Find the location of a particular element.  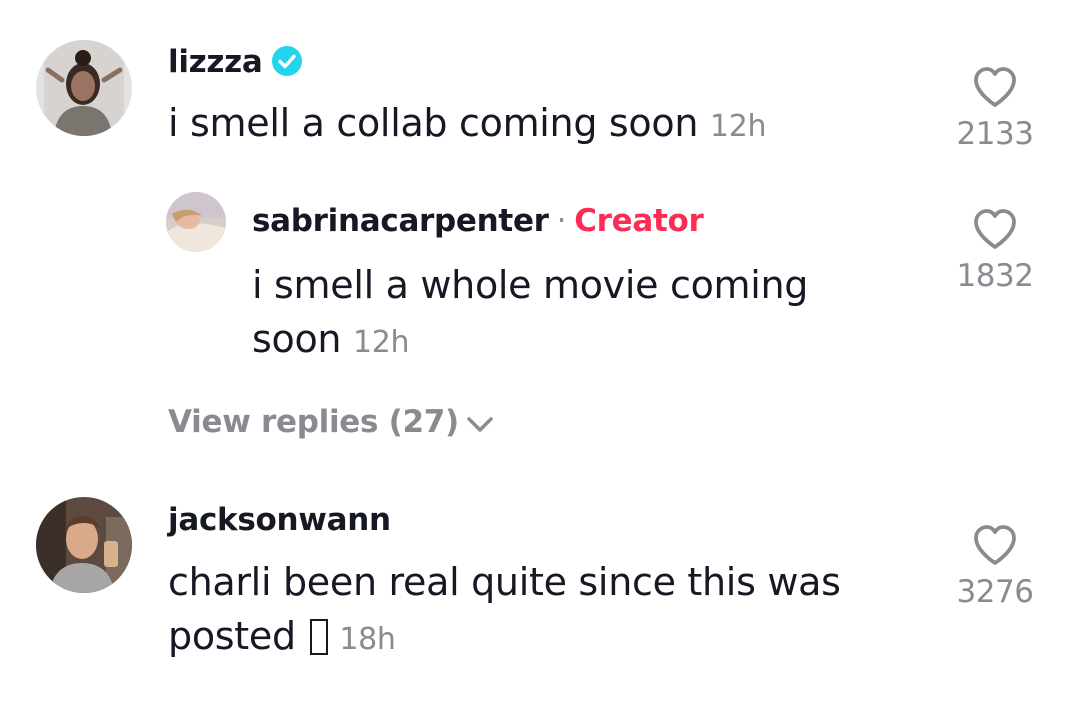

username-text: jacksonwann is located at coordinates (279, 520).